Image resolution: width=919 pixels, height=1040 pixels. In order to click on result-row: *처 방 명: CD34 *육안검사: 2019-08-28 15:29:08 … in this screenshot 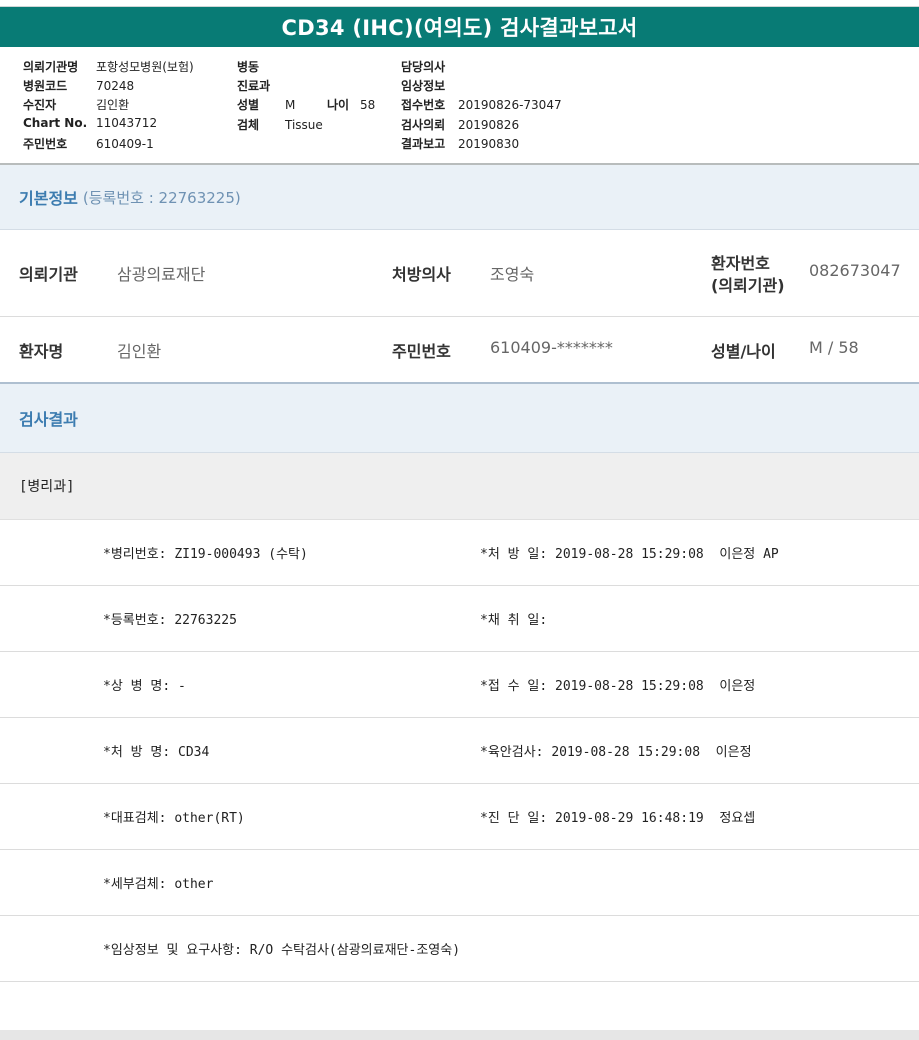, I will do `click(459, 751)`.